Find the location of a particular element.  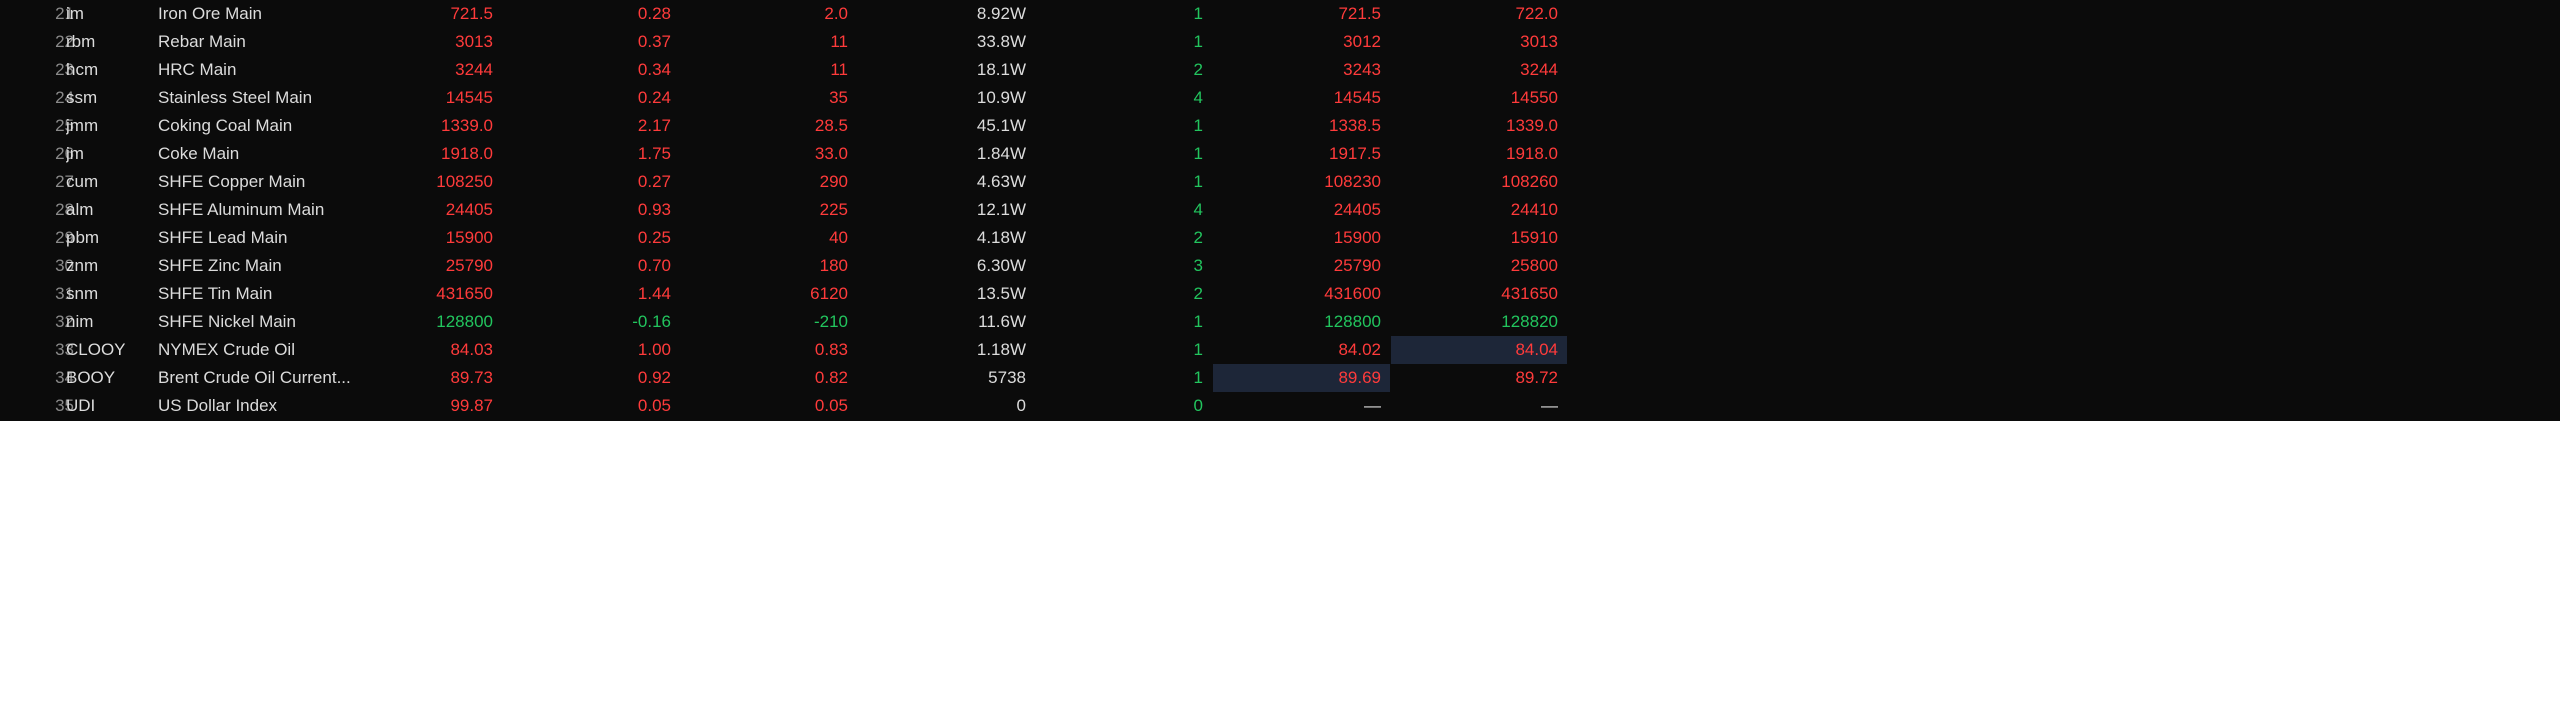

row-index-cell: 35 is located at coordinates (64, 405).